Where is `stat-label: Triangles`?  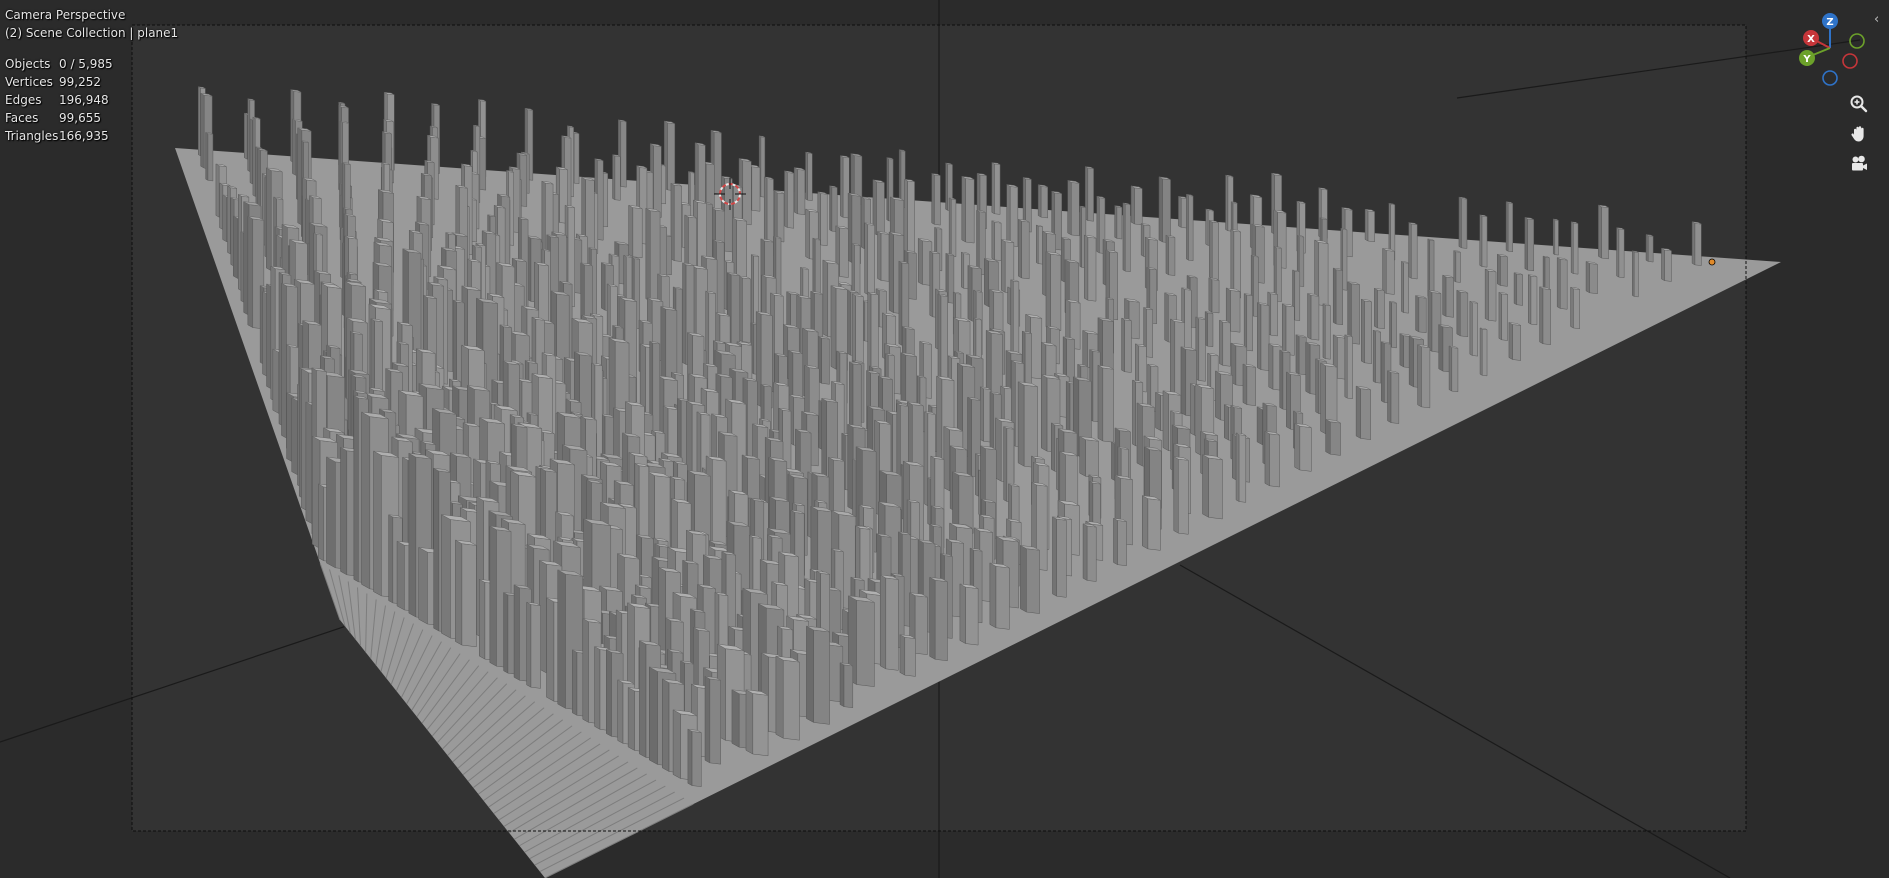 stat-label: Triangles is located at coordinates (32, 136).